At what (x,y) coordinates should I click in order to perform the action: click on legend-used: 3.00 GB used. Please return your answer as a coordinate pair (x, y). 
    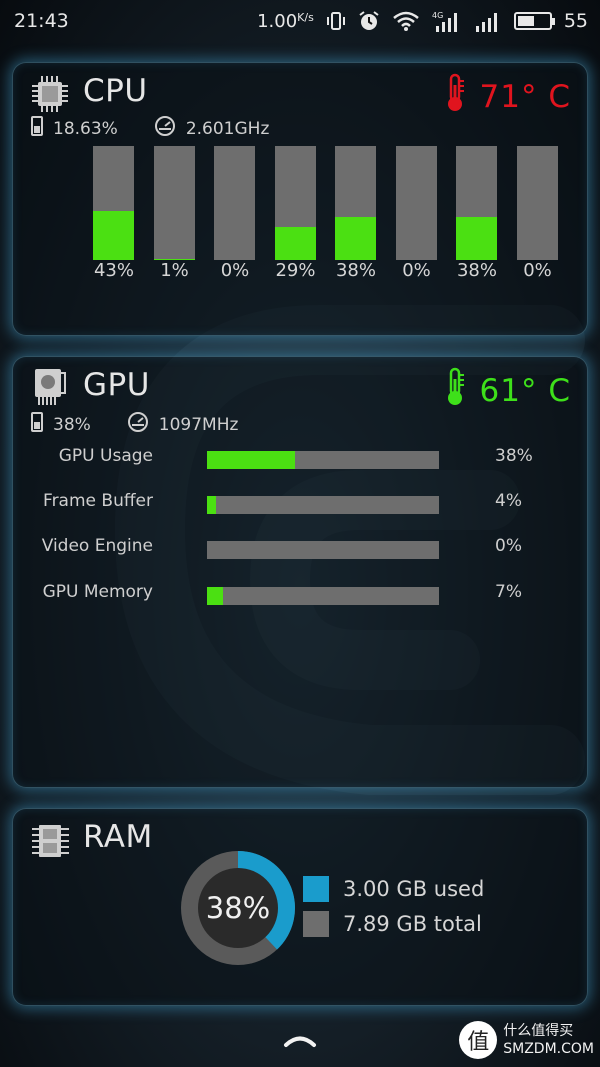
    Looking at the image, I should click on (393, 889).